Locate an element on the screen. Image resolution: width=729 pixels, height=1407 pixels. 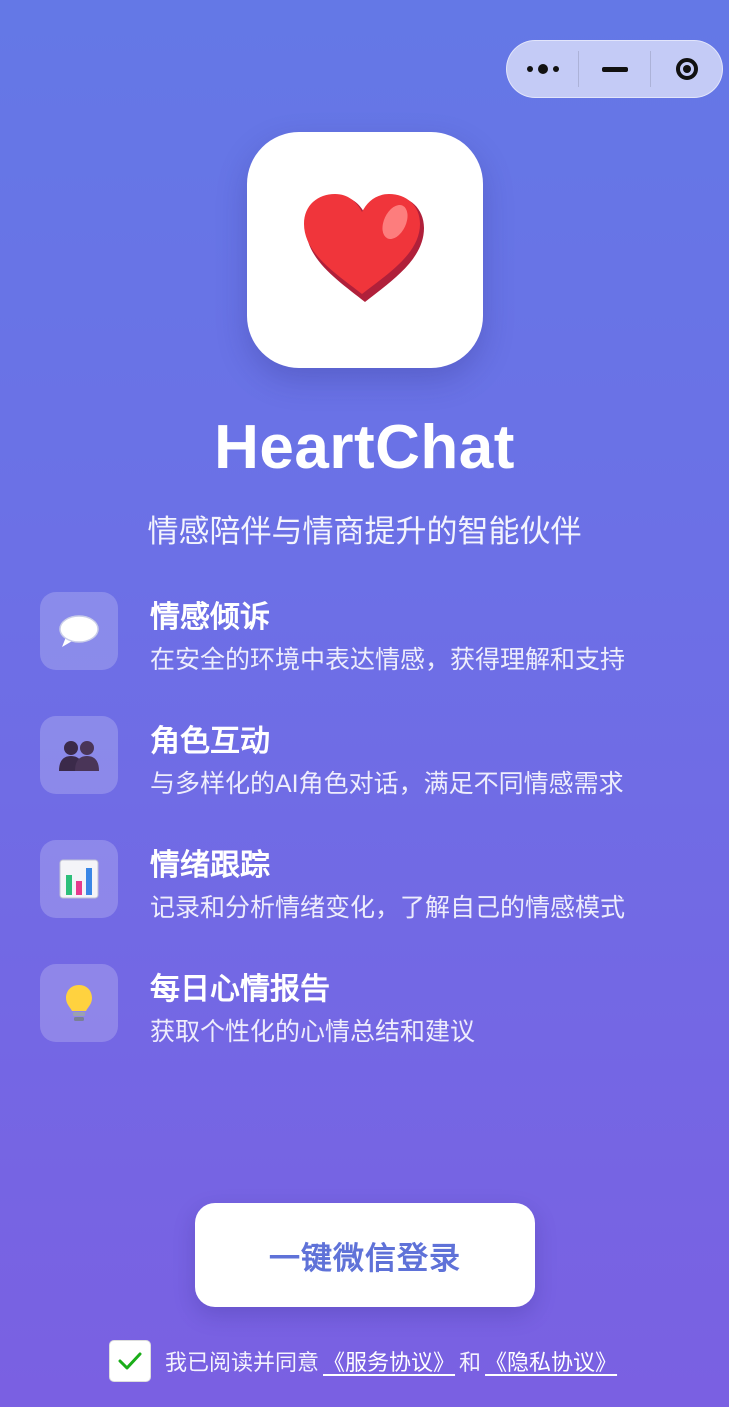
checkmark-icon is located at coordinates (130, 1361).